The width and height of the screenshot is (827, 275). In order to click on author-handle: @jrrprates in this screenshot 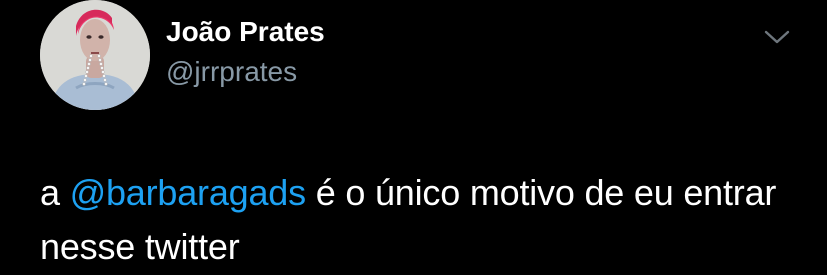, I will do `click(231, 72)`.